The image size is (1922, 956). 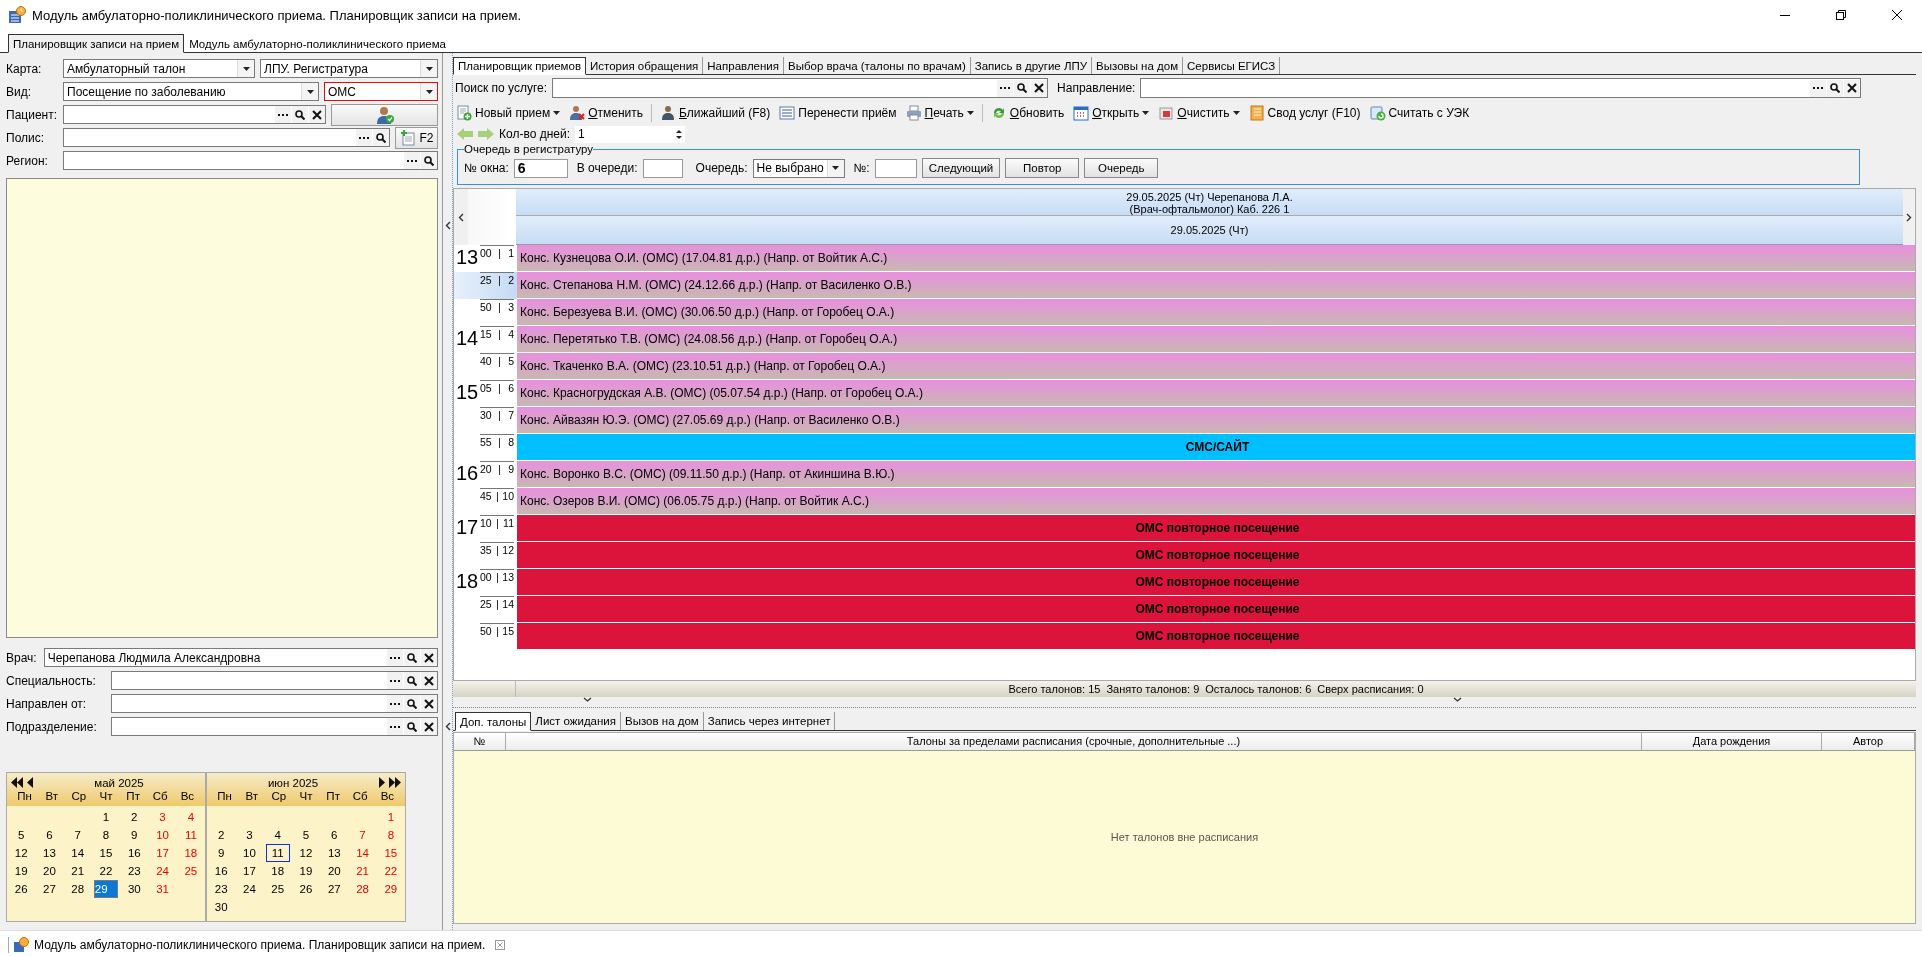 I want to click on dropdown: ЛПУ. Регистратура, so click(x=349, y=68).